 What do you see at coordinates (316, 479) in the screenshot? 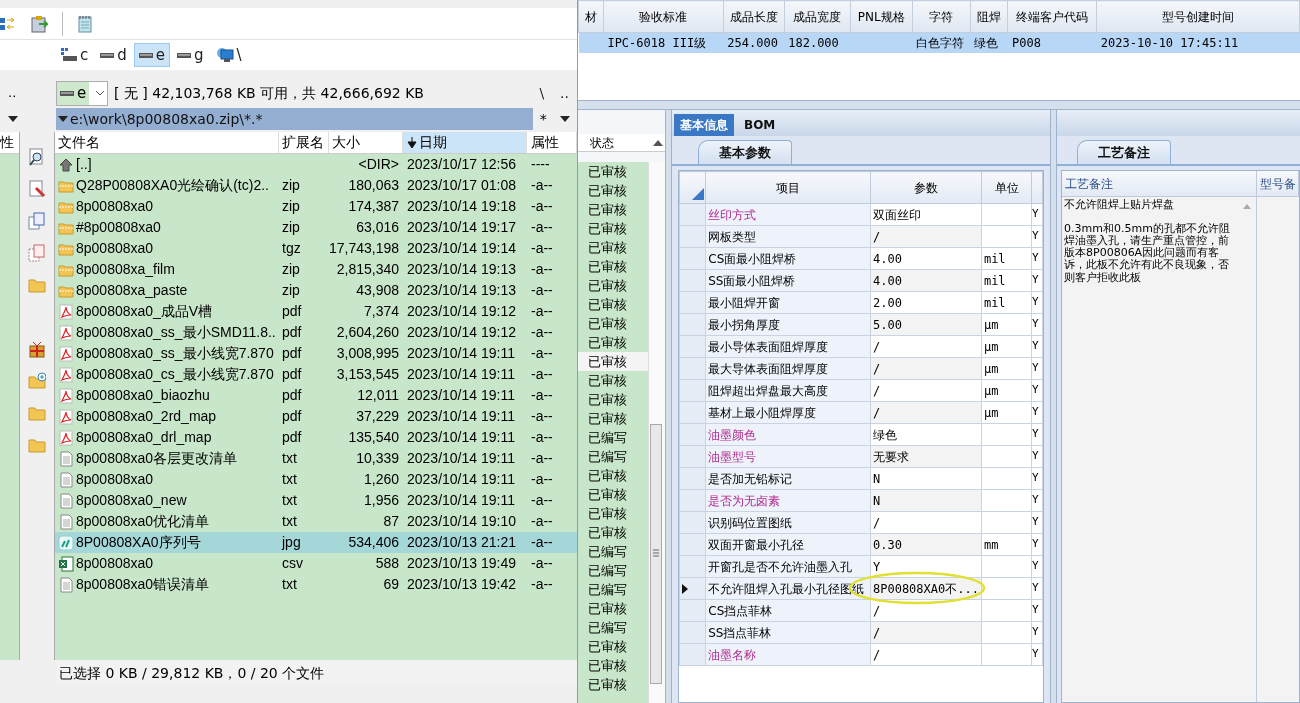
I see `file-row: 8p00808xa0 txt 1,260 2023/10/14 19:11 -a--` at bounding box center [316, 479].